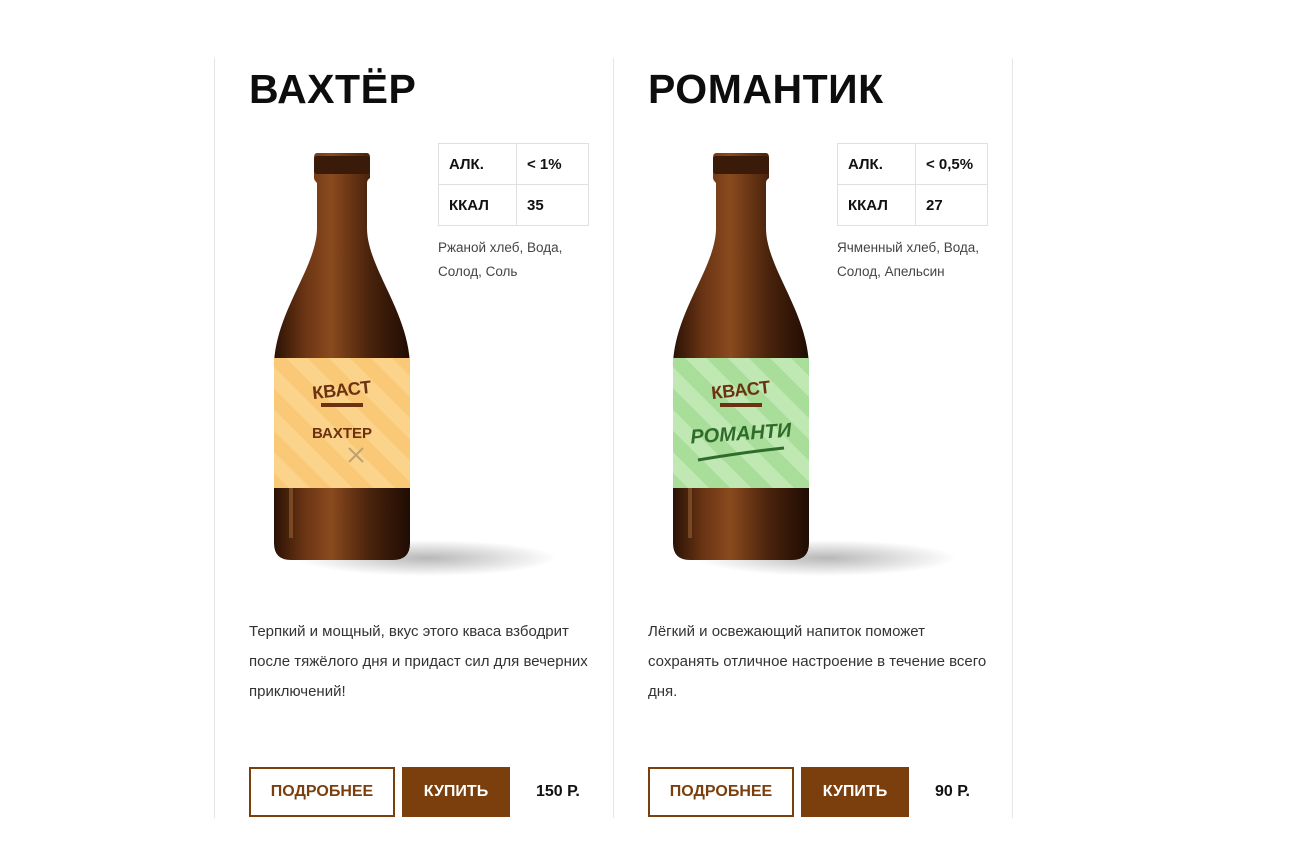 The height and width of the screenshot is (851, 1300). What do you see at coordinates (952, 791) in the screenshot?
I see `product-price: 90 Р.` at bounding box center [952, 791].